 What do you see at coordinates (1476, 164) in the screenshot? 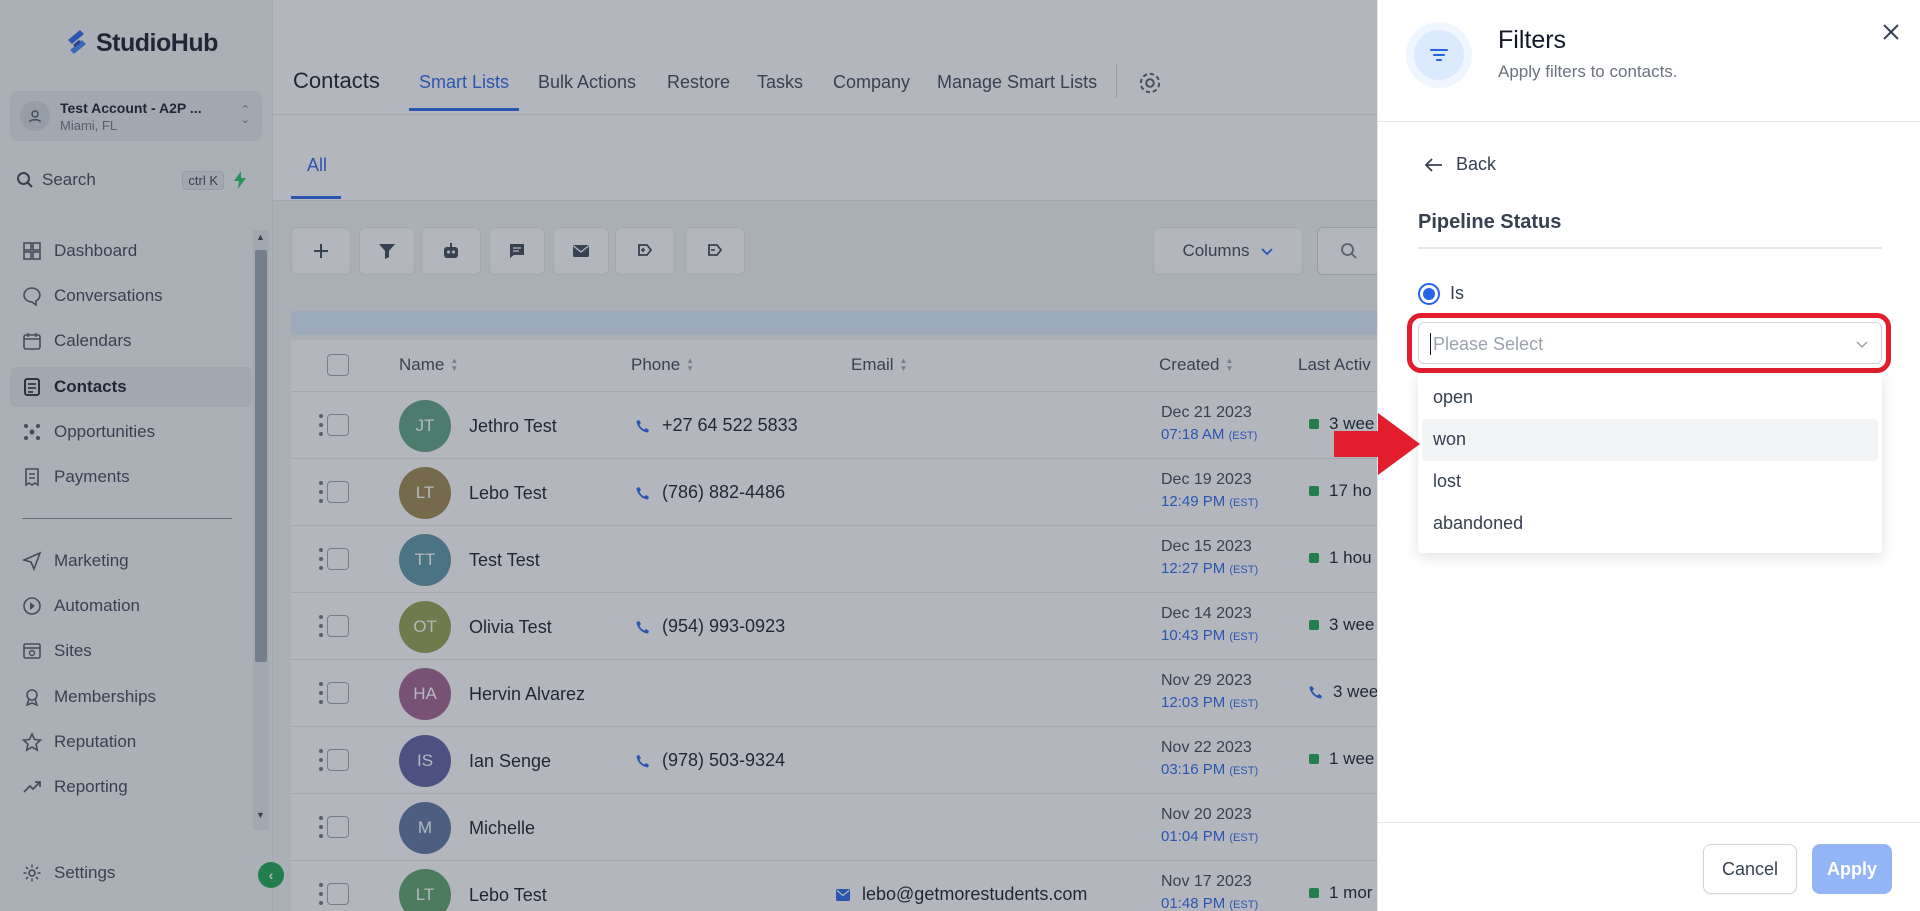
I see `back-label: Back` at bounding box center [1476, 164].